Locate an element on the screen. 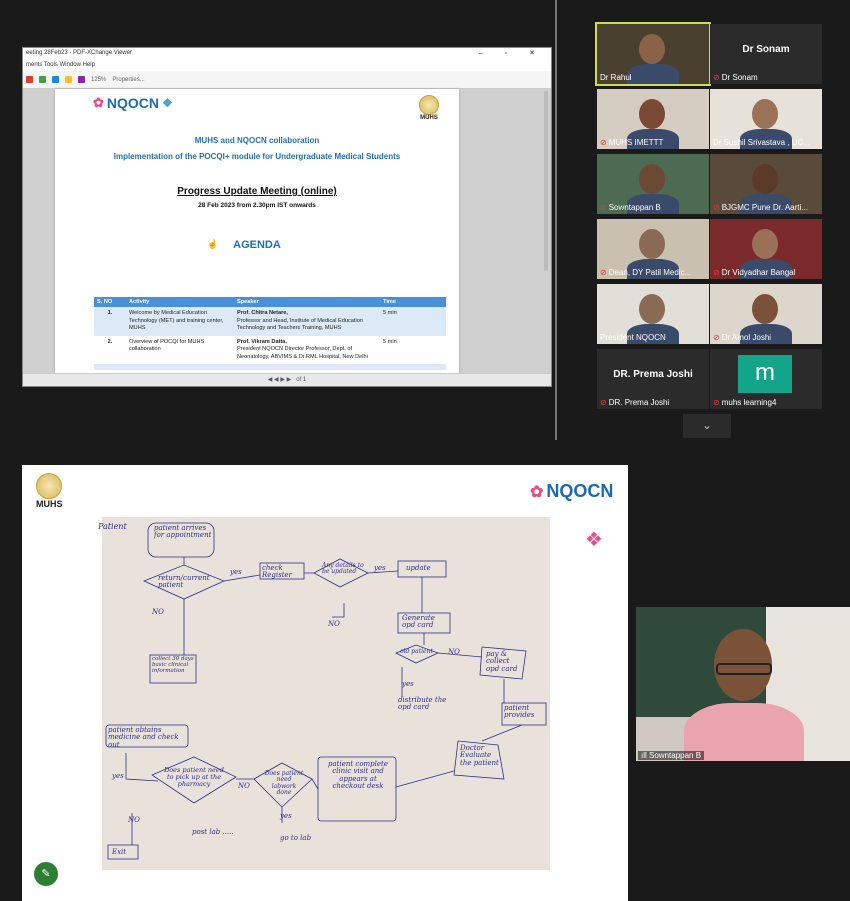 The image size is (850, 901). col-header: Speaker is located at coordinates (307, 302).